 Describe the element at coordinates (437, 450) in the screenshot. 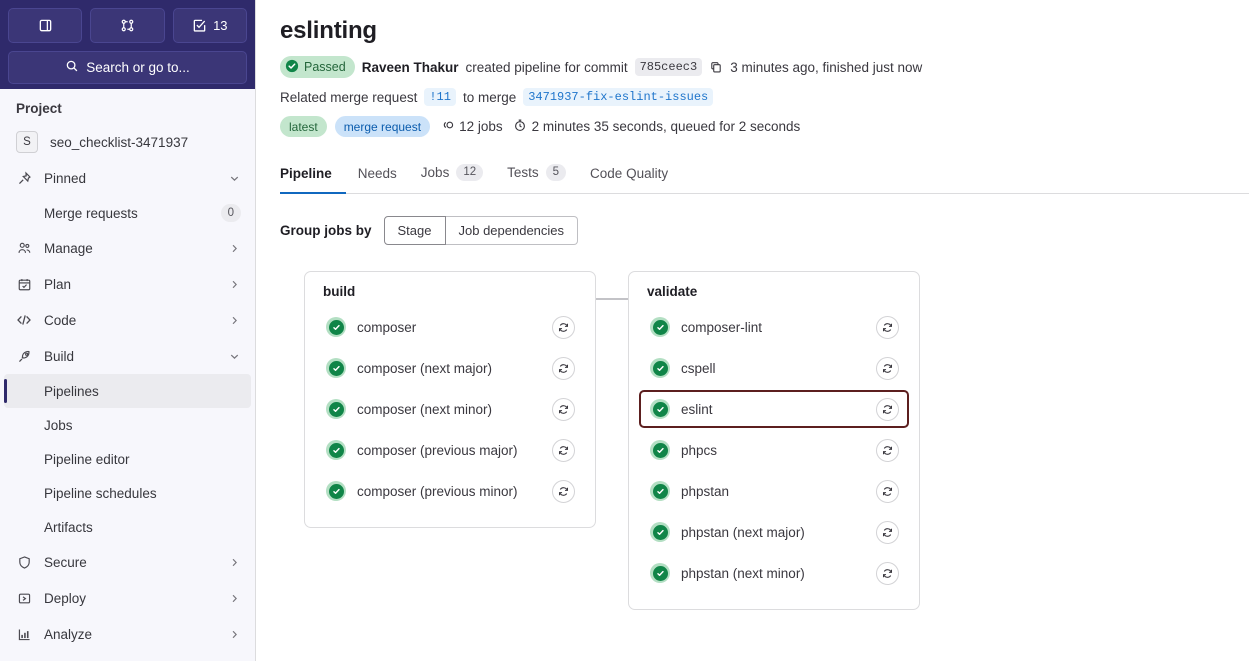

I see `job-name: composer (previous major)` at that location.